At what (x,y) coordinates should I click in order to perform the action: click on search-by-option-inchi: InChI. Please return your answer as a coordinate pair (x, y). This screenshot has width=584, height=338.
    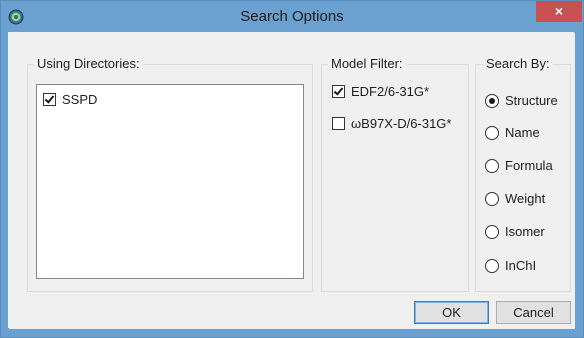
    Looking at the image, I should click on (510, 265).